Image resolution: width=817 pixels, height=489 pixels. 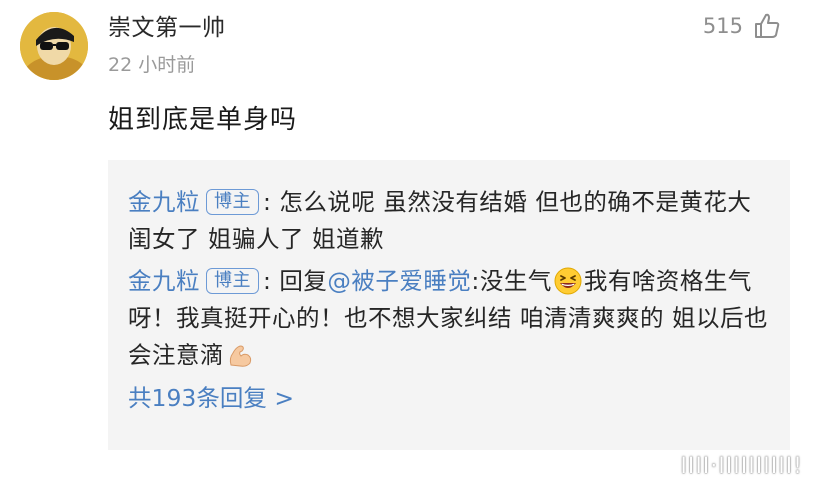 What do you see at coordinates (568, 281) in the screenshot?
I see `grinning-squint-emoji-icon` at bounding box center [568, 281].